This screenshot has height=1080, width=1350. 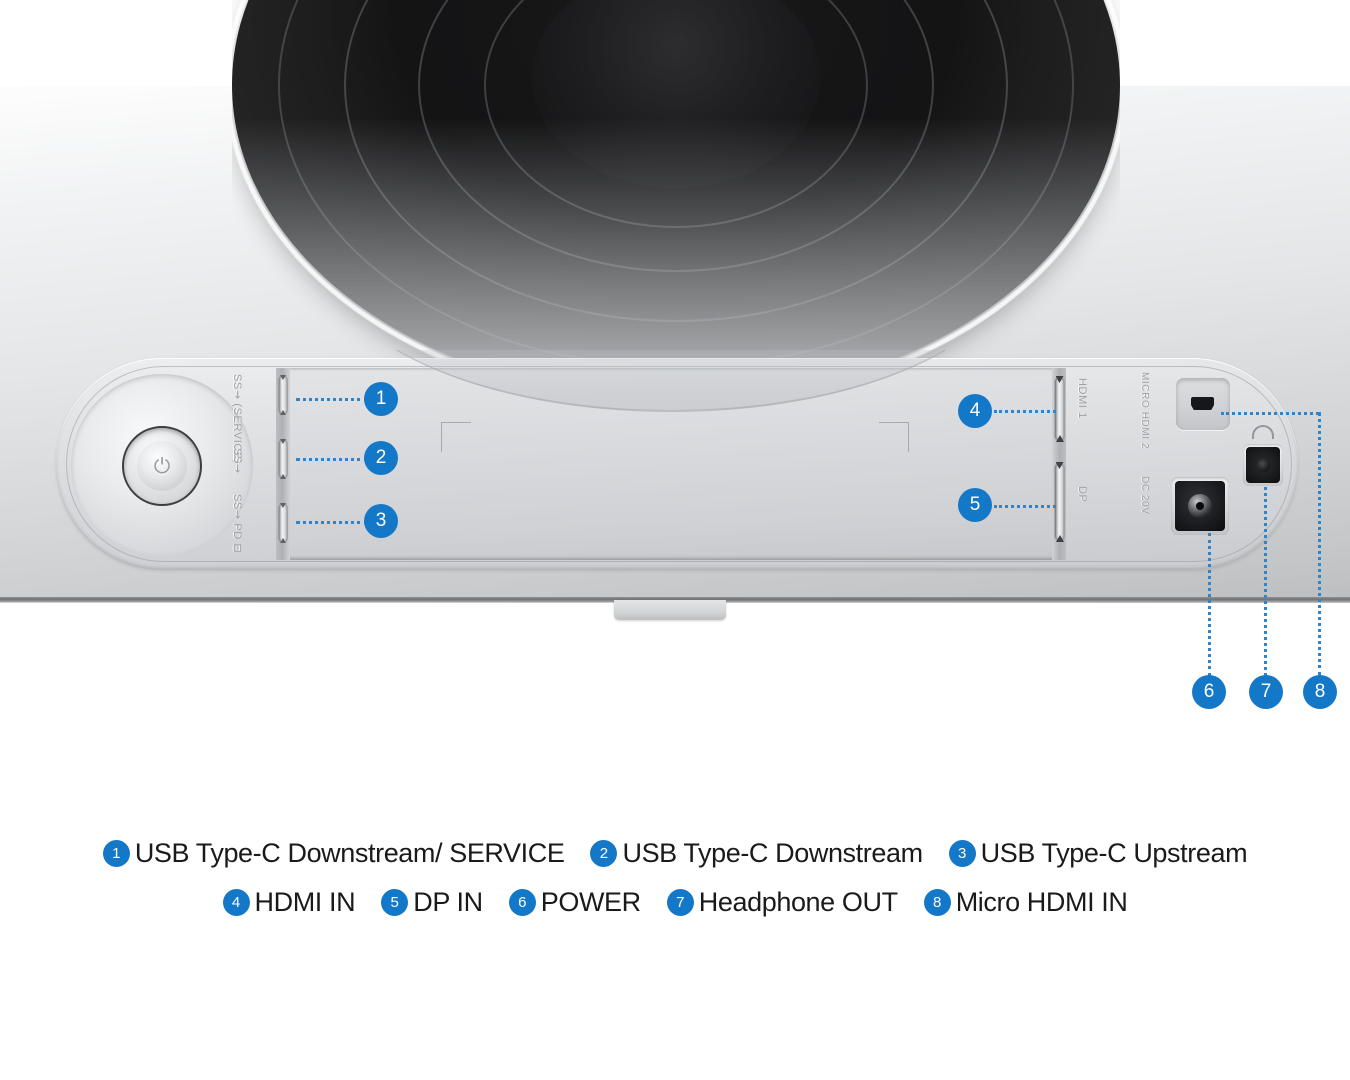 I want to click on power-dc-jack, so click(x=1200, y=506).